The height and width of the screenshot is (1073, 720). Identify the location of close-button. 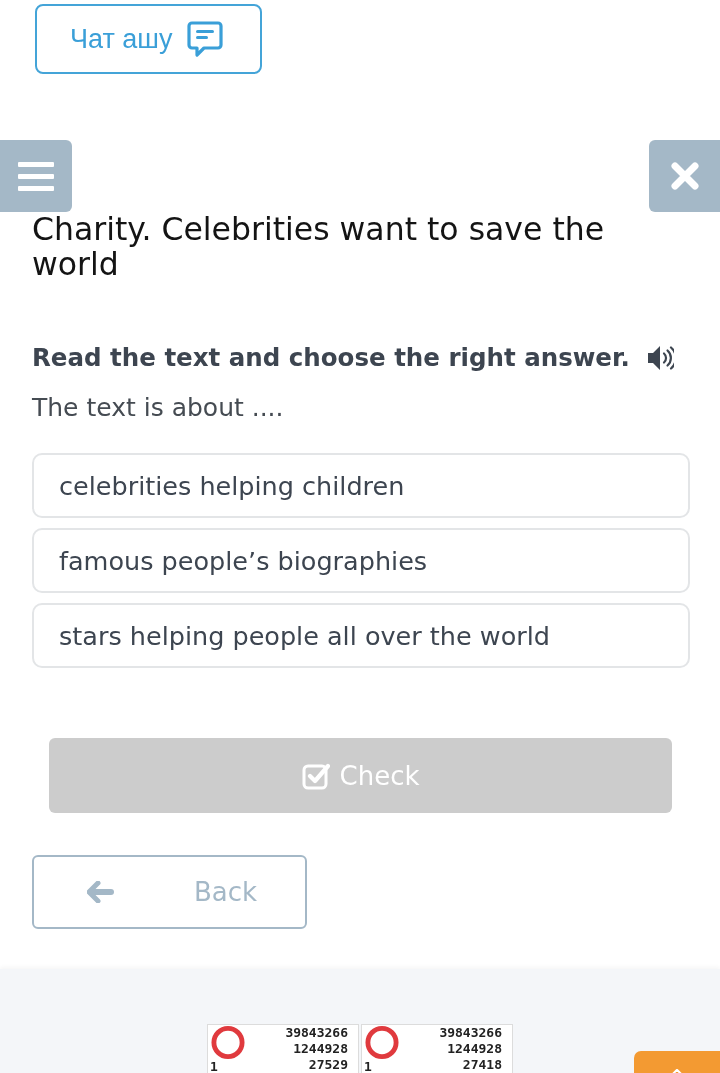
(684, 176).